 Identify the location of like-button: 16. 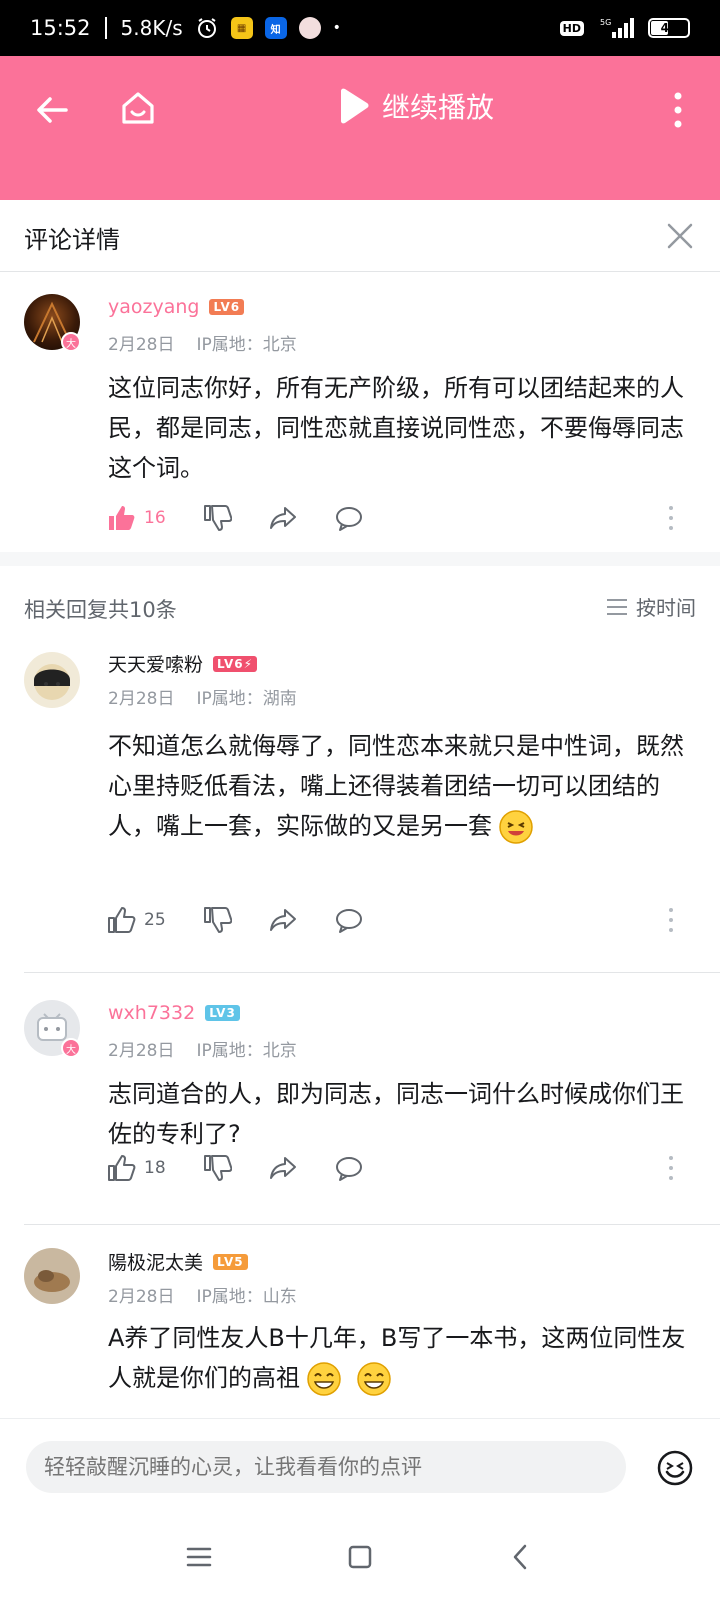
(136, 518).